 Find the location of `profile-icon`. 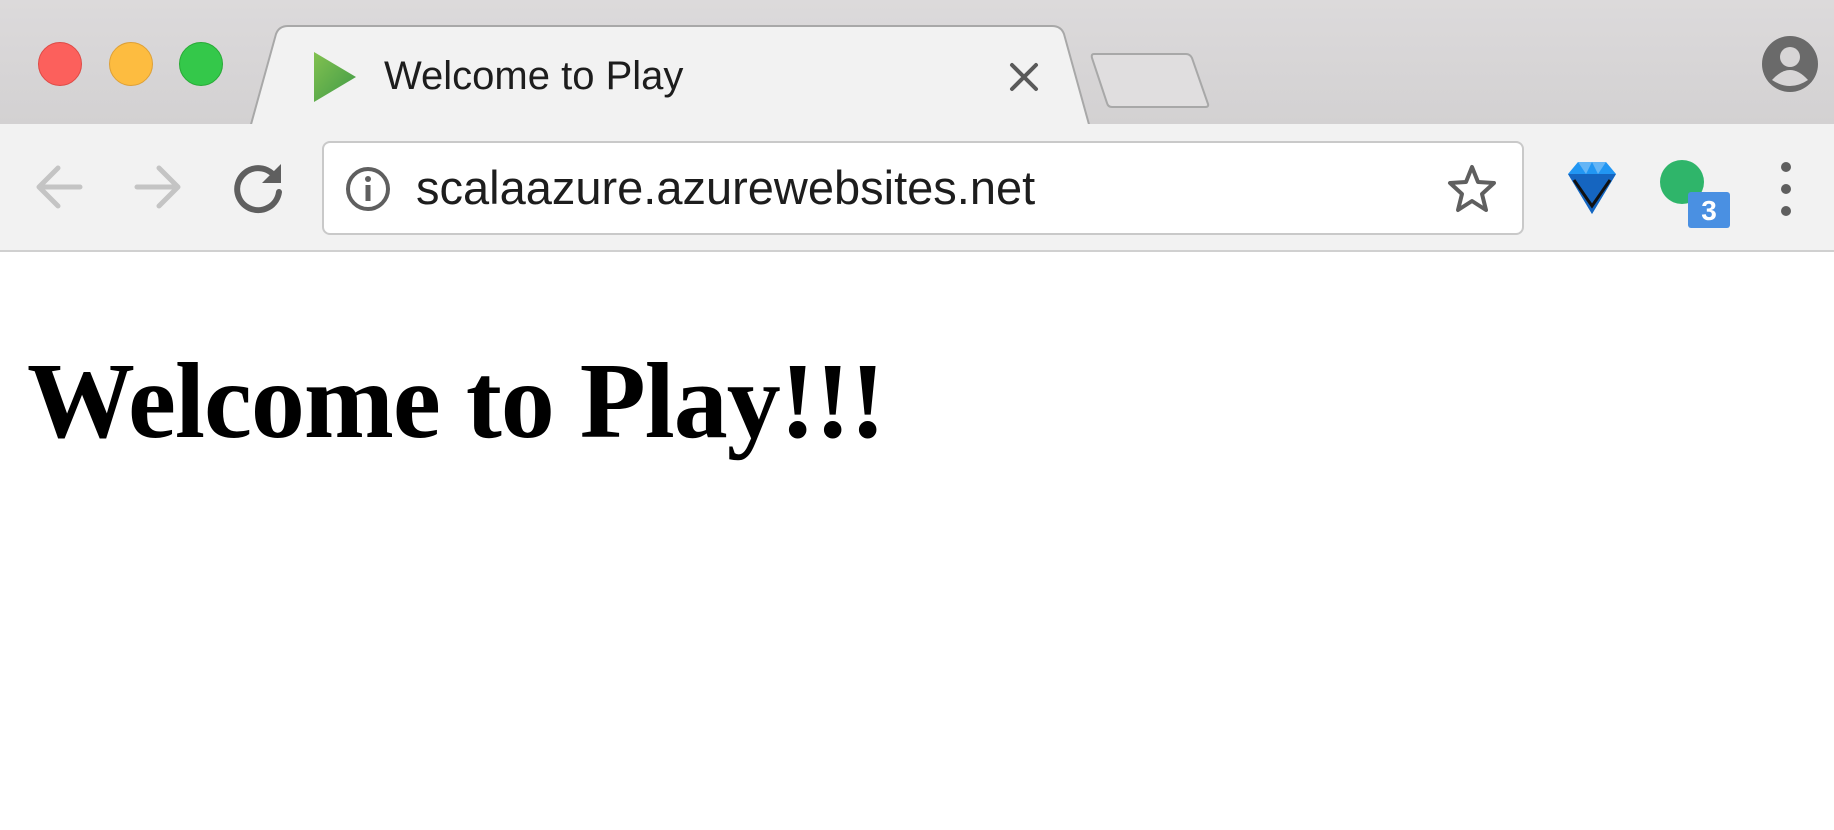

profile-icon is located at coordinates (1790, 64).